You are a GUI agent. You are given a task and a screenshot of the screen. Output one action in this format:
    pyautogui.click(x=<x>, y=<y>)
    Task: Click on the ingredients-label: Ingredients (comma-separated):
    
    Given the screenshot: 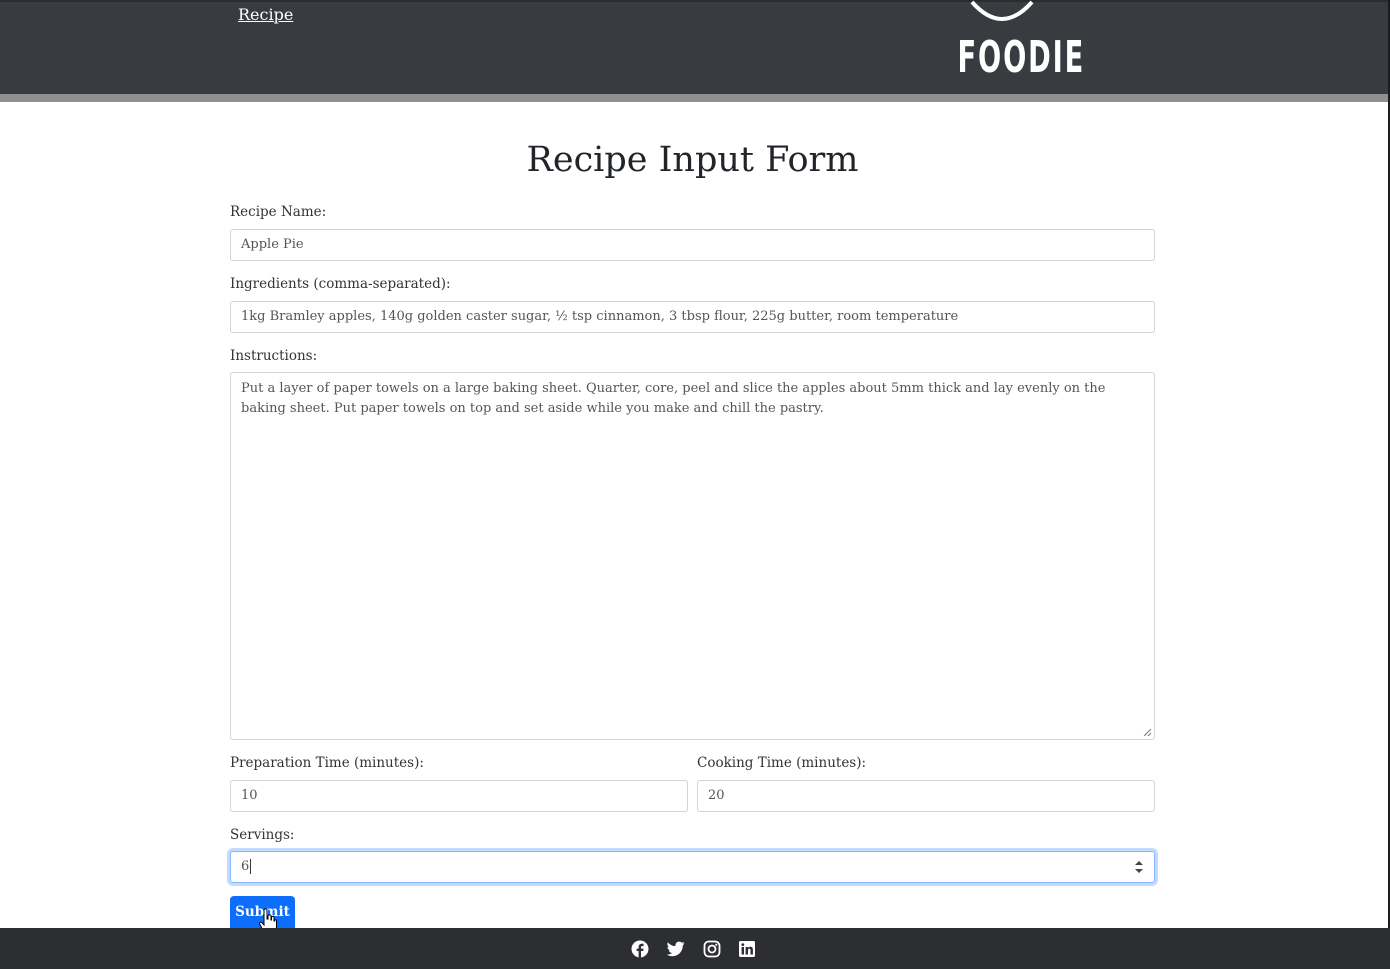 What is the action you would take?
    pyautogui.click(x=340, y=284)
    